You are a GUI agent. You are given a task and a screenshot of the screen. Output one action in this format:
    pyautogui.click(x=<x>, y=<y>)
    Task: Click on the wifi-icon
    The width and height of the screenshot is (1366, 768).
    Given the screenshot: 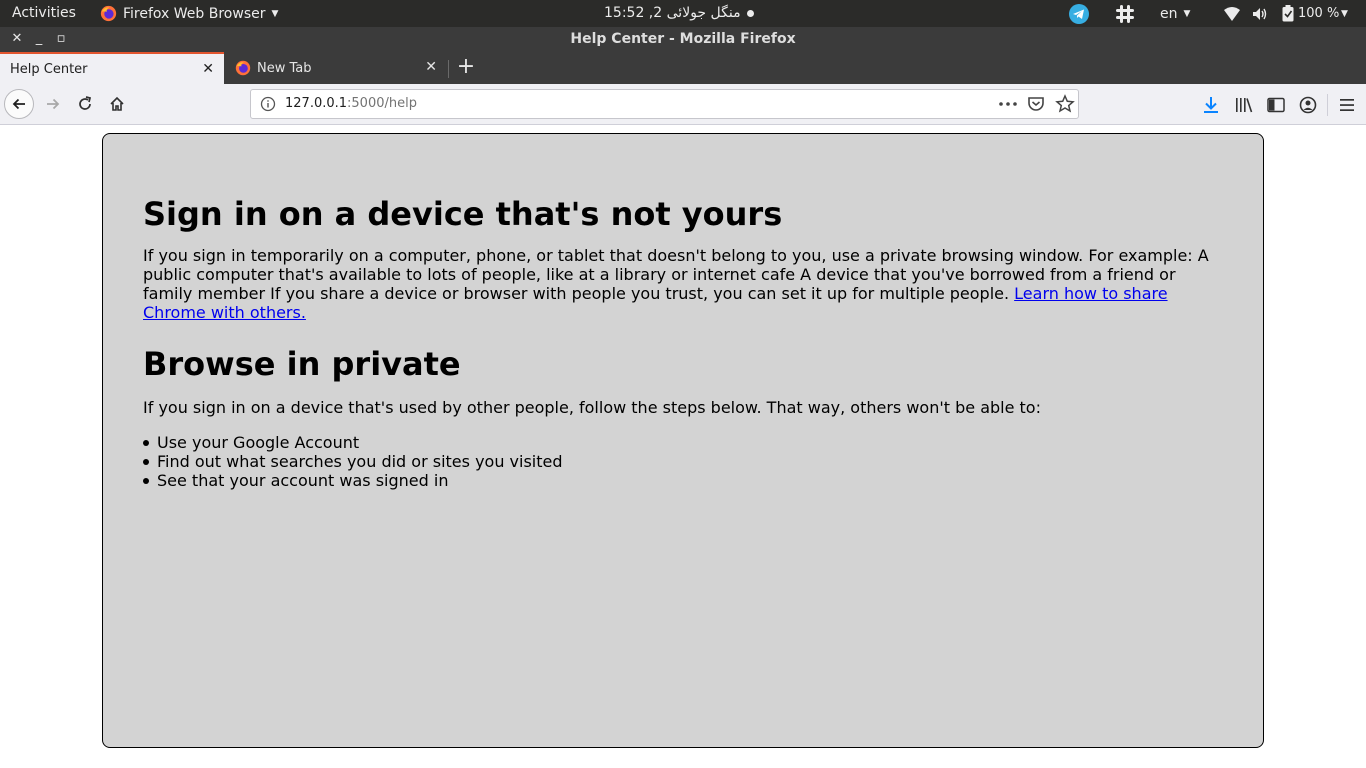 What is the action you would take?
    pyautogui.click(x=1232, y=13)
    